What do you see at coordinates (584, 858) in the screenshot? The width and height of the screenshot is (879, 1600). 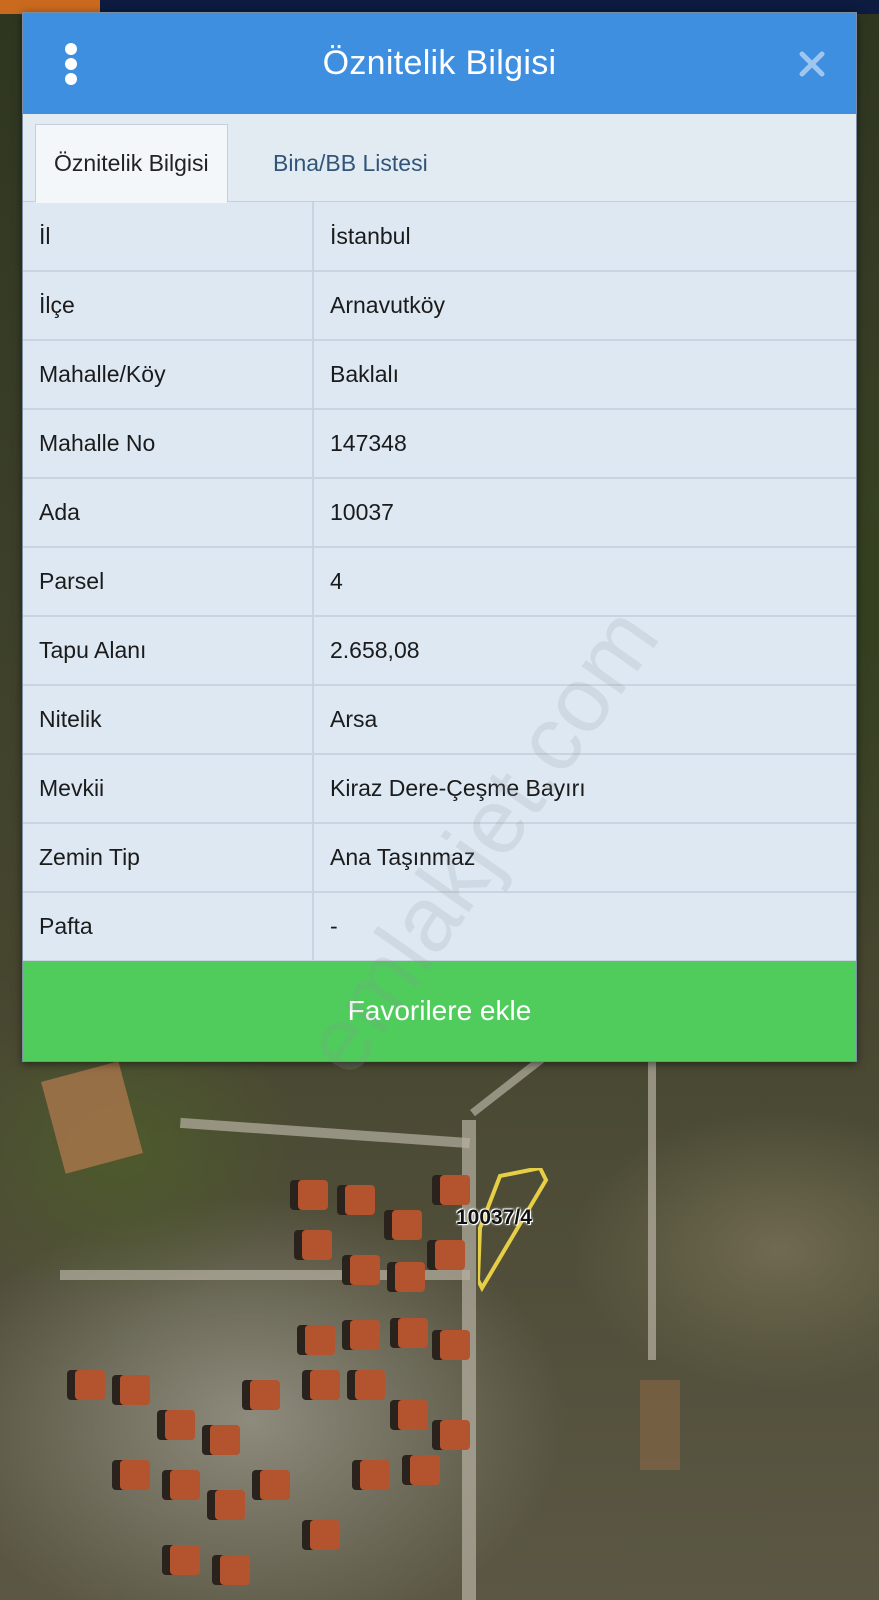 I see `attribute-value: Ana Taşınmaz` at bounding box center [584, 858].